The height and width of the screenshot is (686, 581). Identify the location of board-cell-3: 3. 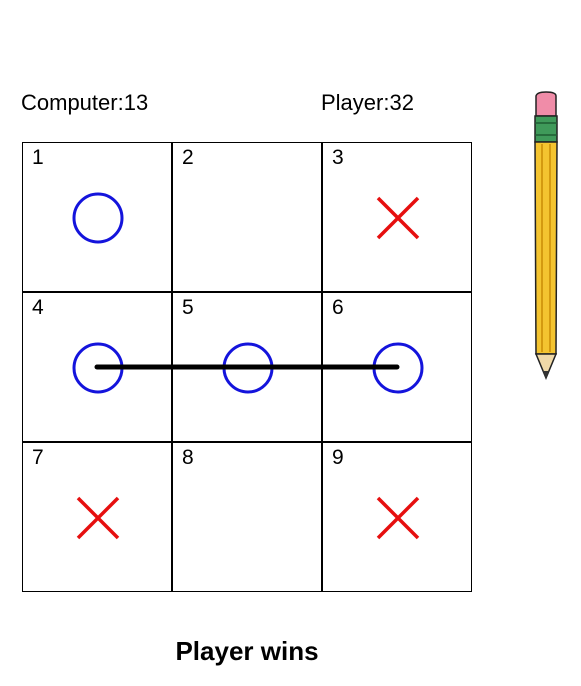
(397, 217).